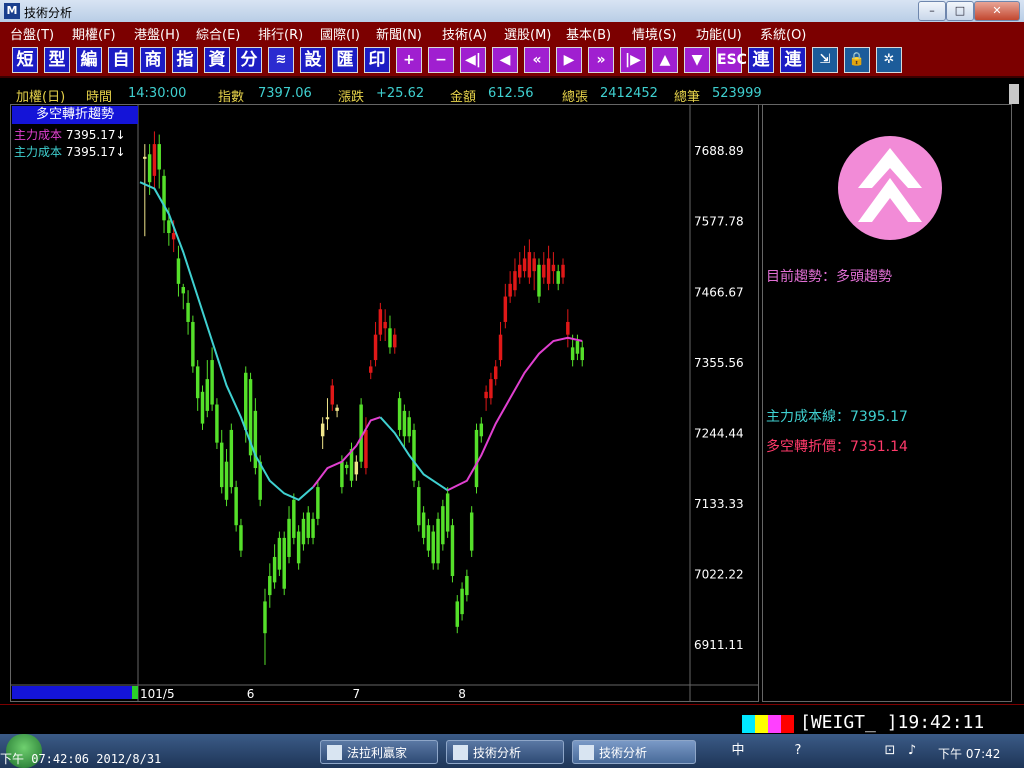 Image resolution: width=1024 pixels, height=768 pixels. What do you see at coordinates (588, 33) in the screenshot?
I see `menu-item-9: 基本(B)` at bounding box center [588, 33].